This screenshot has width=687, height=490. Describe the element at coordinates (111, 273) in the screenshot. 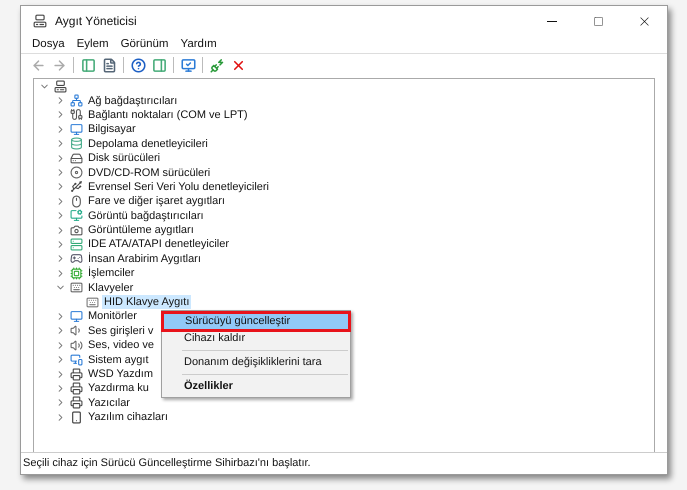

I see `tree-item: İşlemciler` at that location.